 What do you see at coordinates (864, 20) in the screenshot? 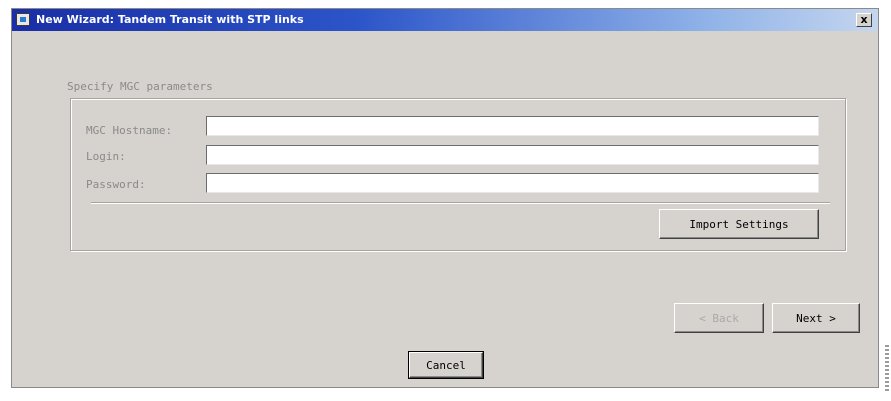
I see `close-button: x` at bounding box center [864, 20].